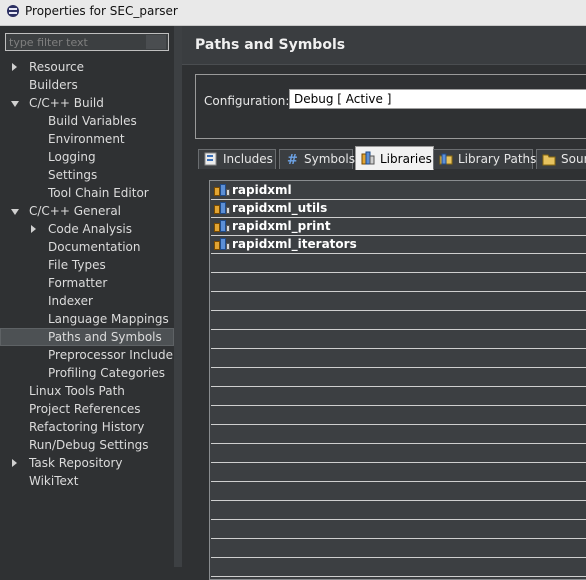 The width and height of the screenshot is (586, 580). Describe the element at coordinates (108, 319) in the screenshot. I see `nav-item-label: Language Mappings` at that location.